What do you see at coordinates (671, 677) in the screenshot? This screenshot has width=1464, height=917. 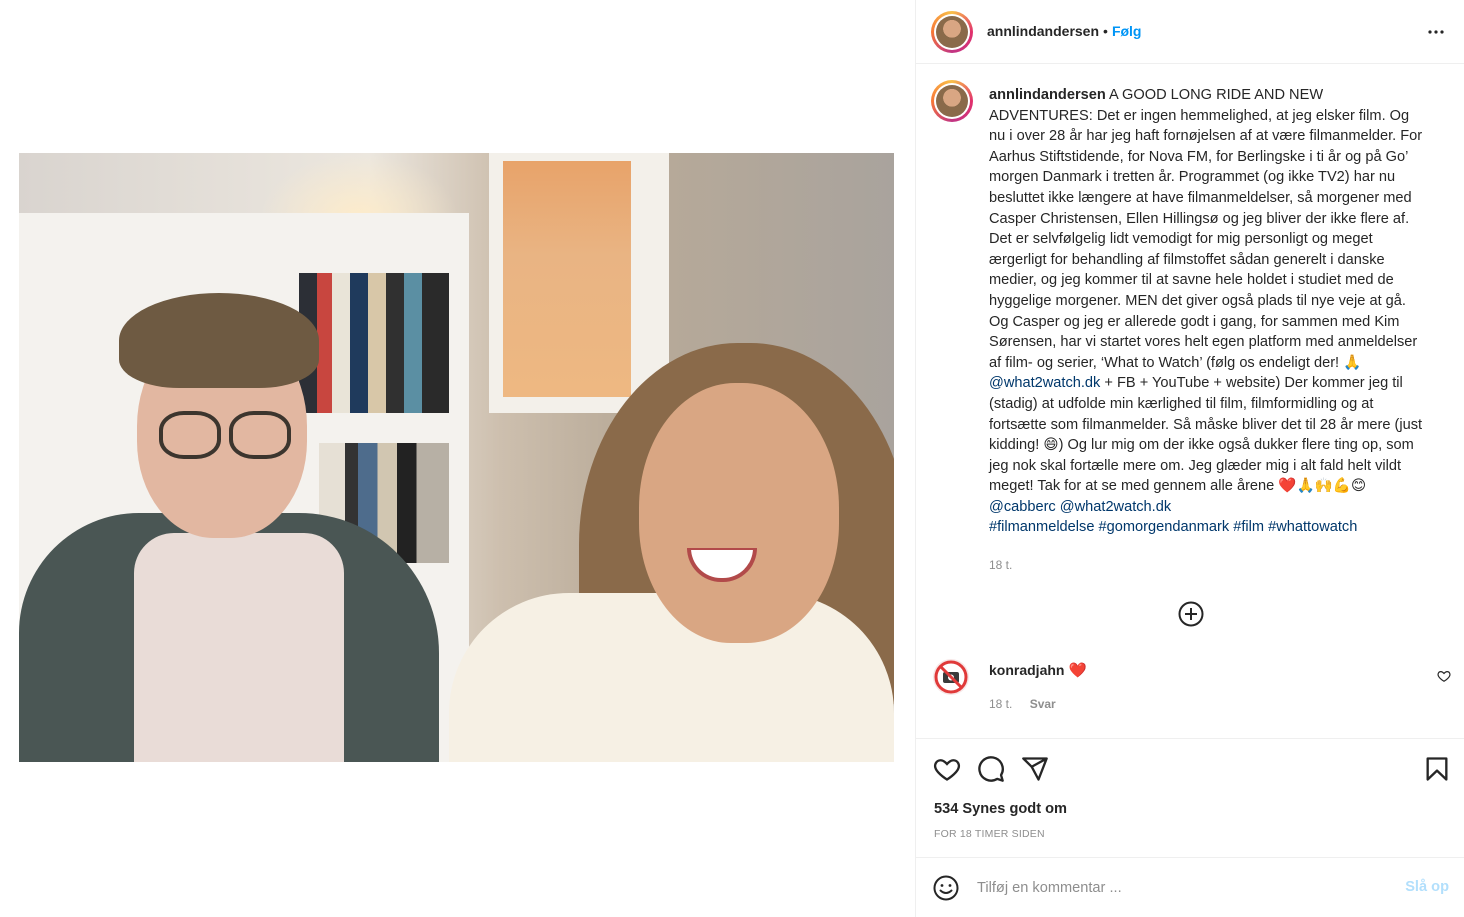 I see `photo-woman-shirt` at bounding box center [671, 677].